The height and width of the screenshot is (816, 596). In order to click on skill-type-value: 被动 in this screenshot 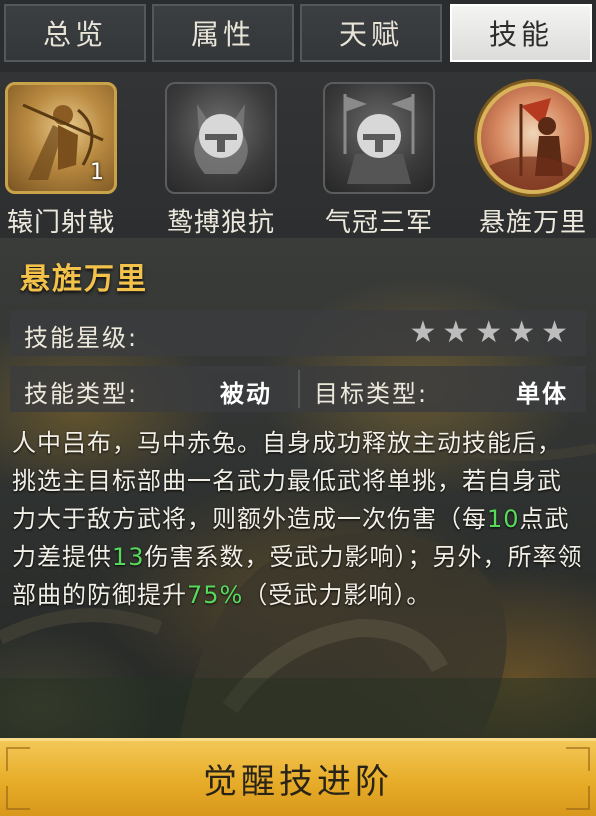, I will do `click(246, 394)`.